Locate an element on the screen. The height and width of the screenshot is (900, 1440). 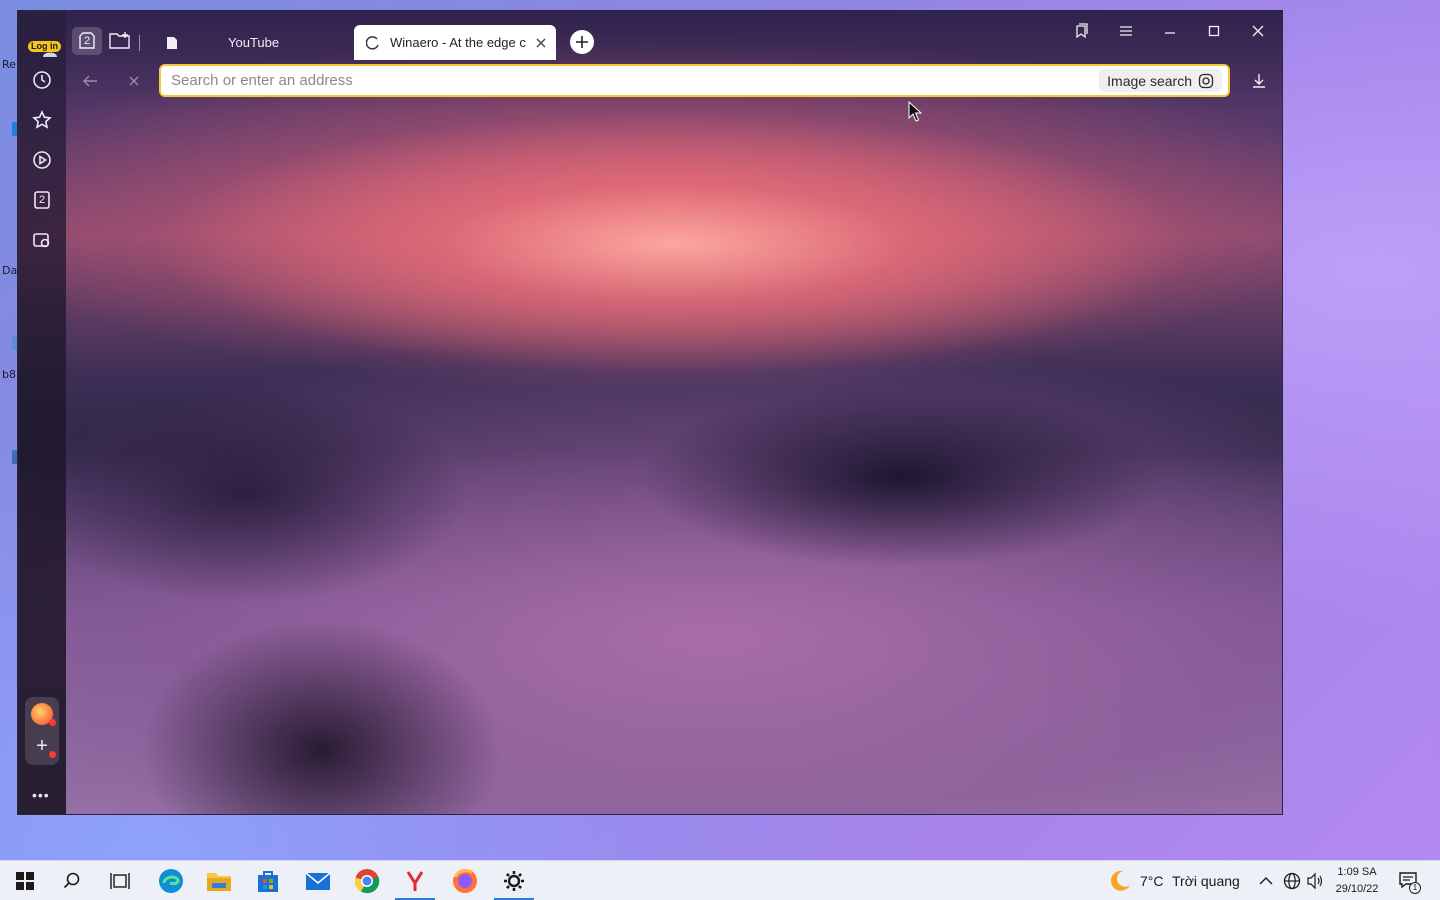
tab-title: YouTube is located at coordinates (254, 42).